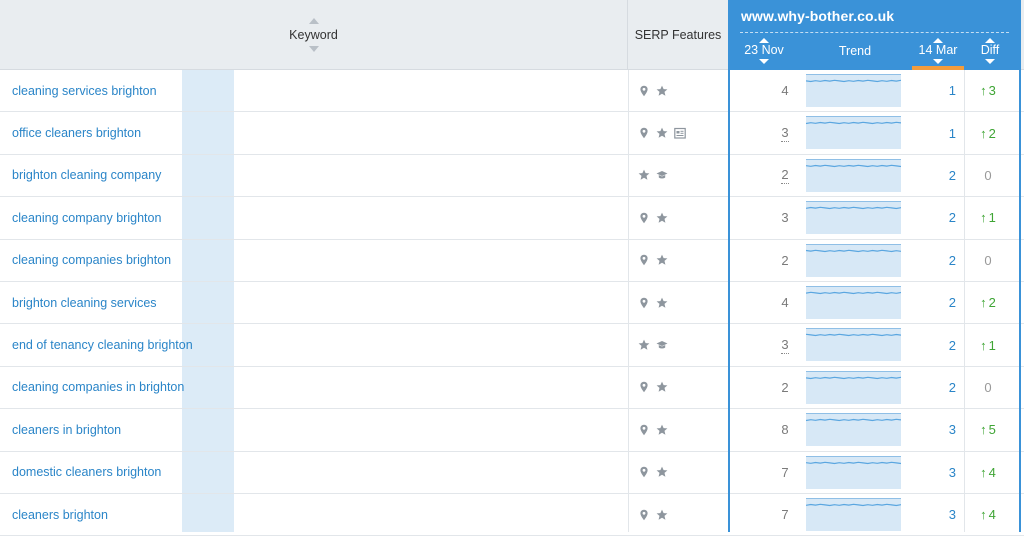 The image size is (1024, 536). What do you see at coordinates (76, 132) in the screenshot?
I see `keyword-link: office cleaners brighton` at bounding box center [76, 132].